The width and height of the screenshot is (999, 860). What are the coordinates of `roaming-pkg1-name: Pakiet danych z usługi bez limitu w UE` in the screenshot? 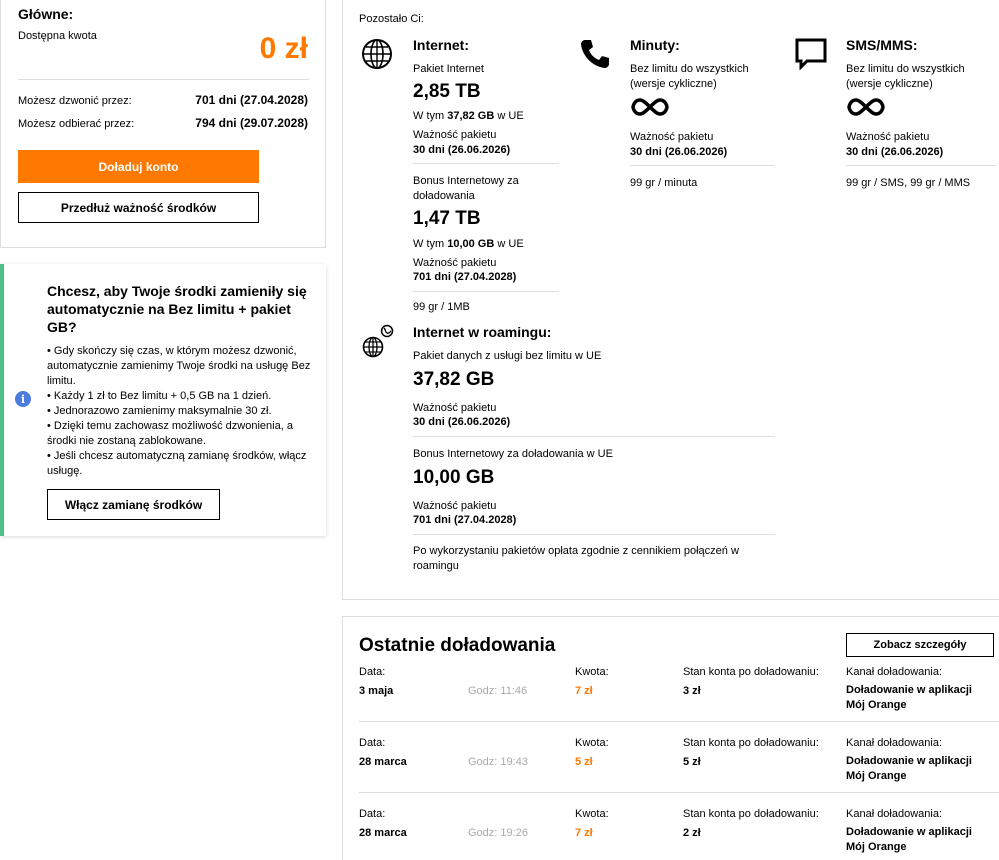 It's located at (507, 356).